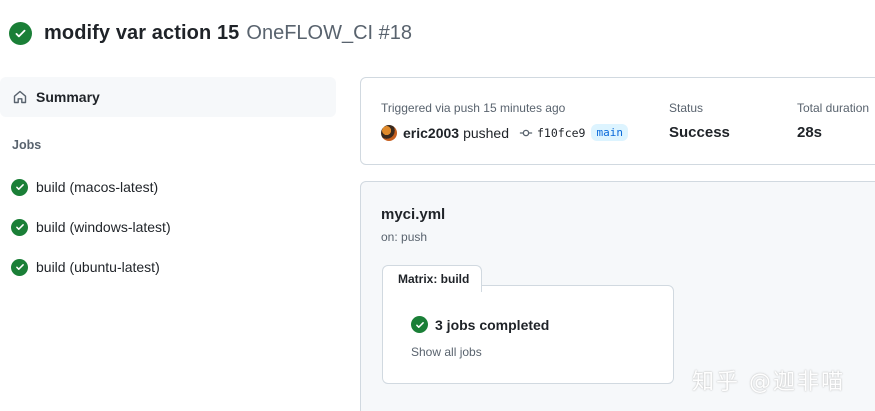 This screenshot has width=875, height=411. I want to click on sidebar-item-job-ubuntu: build (ubuntu-latest), so click(168, 267).